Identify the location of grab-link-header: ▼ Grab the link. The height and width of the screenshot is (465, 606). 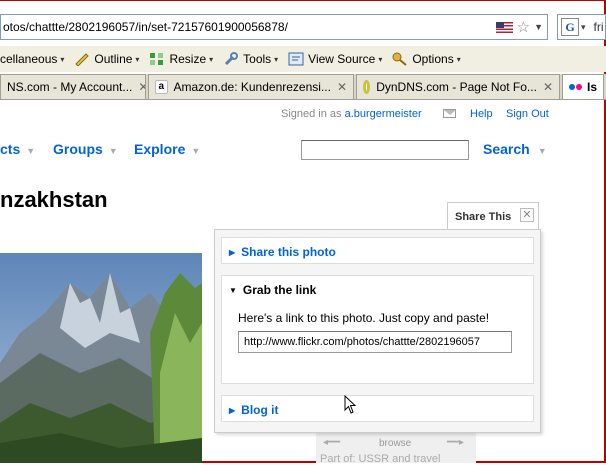
(272, 290).